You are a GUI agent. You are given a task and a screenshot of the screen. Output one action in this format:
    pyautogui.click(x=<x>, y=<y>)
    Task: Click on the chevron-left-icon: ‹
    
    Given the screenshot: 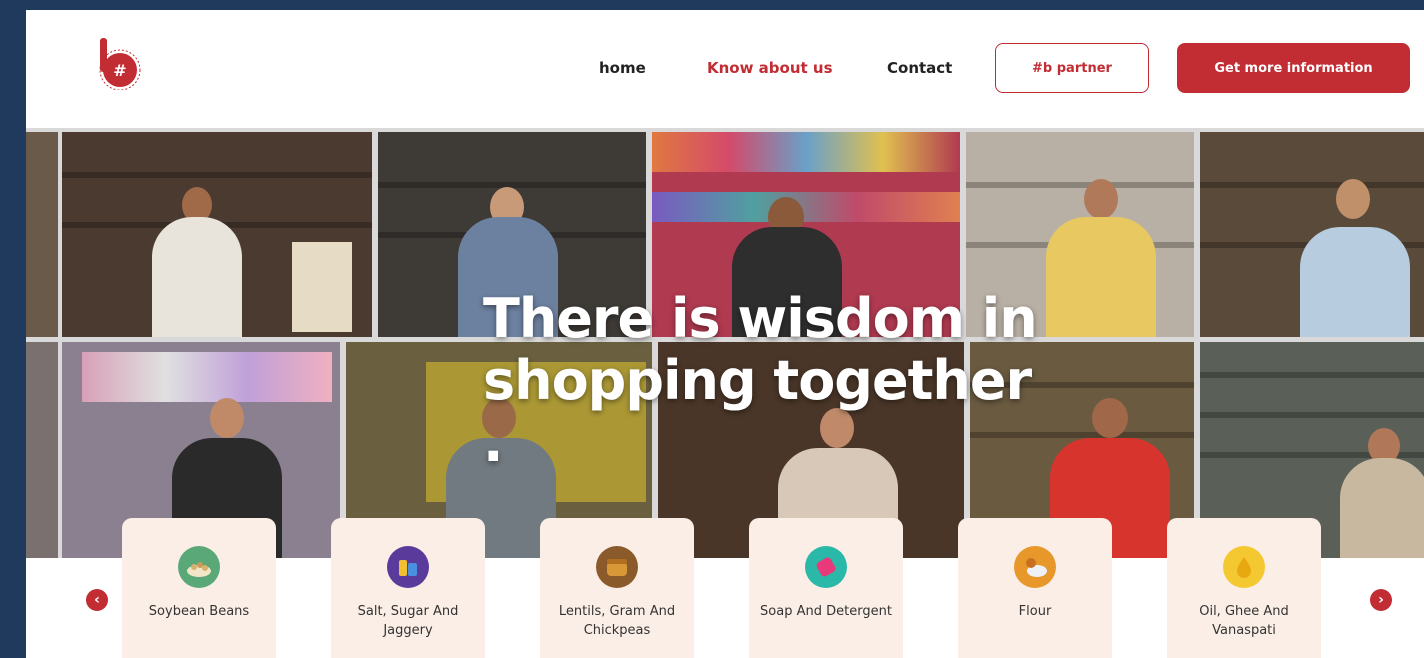 What is the action you would take?
    pyautogui.click(x=97, y=600)
    